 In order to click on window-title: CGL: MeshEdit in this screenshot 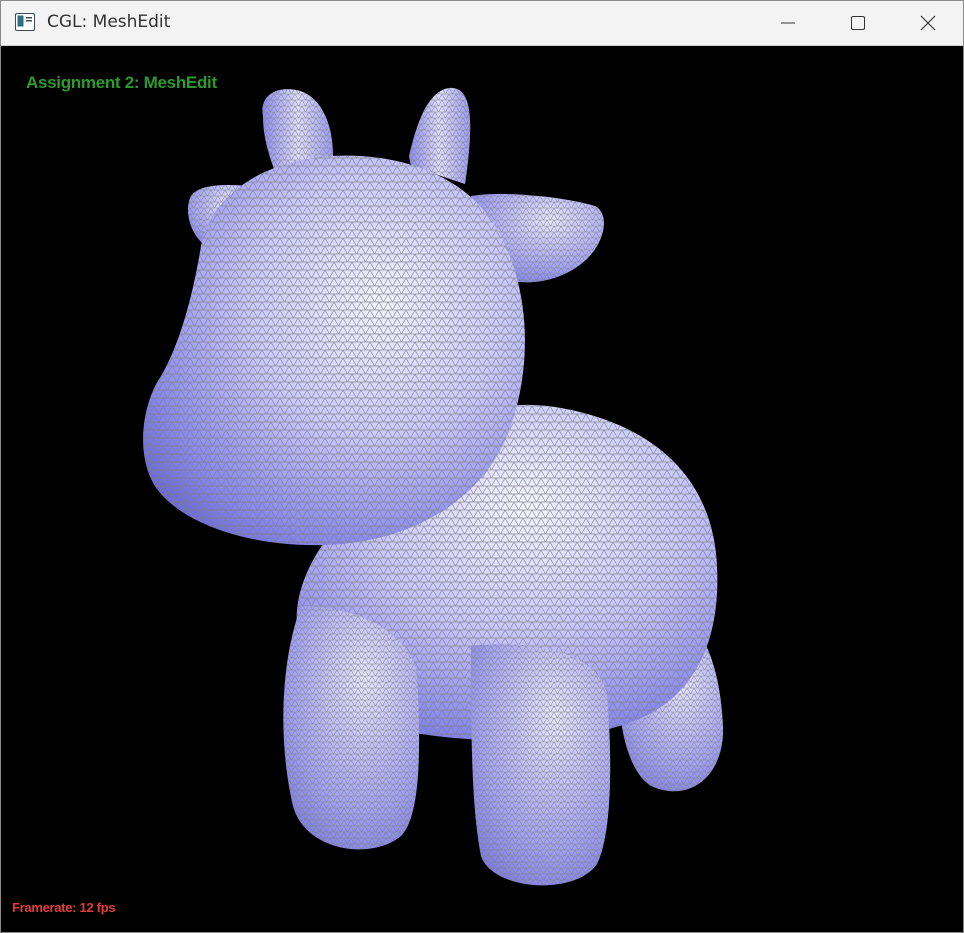, I will do `click(109, 22)`.